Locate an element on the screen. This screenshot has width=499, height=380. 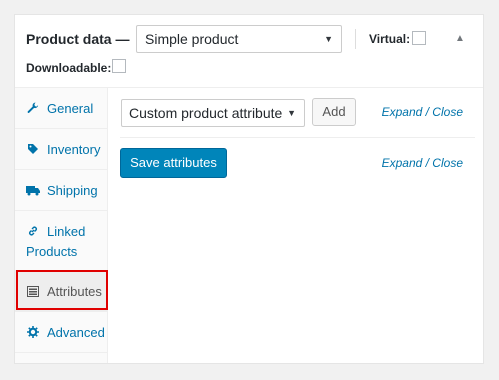
tab-general-label: General is located at coordinates (70, 108).